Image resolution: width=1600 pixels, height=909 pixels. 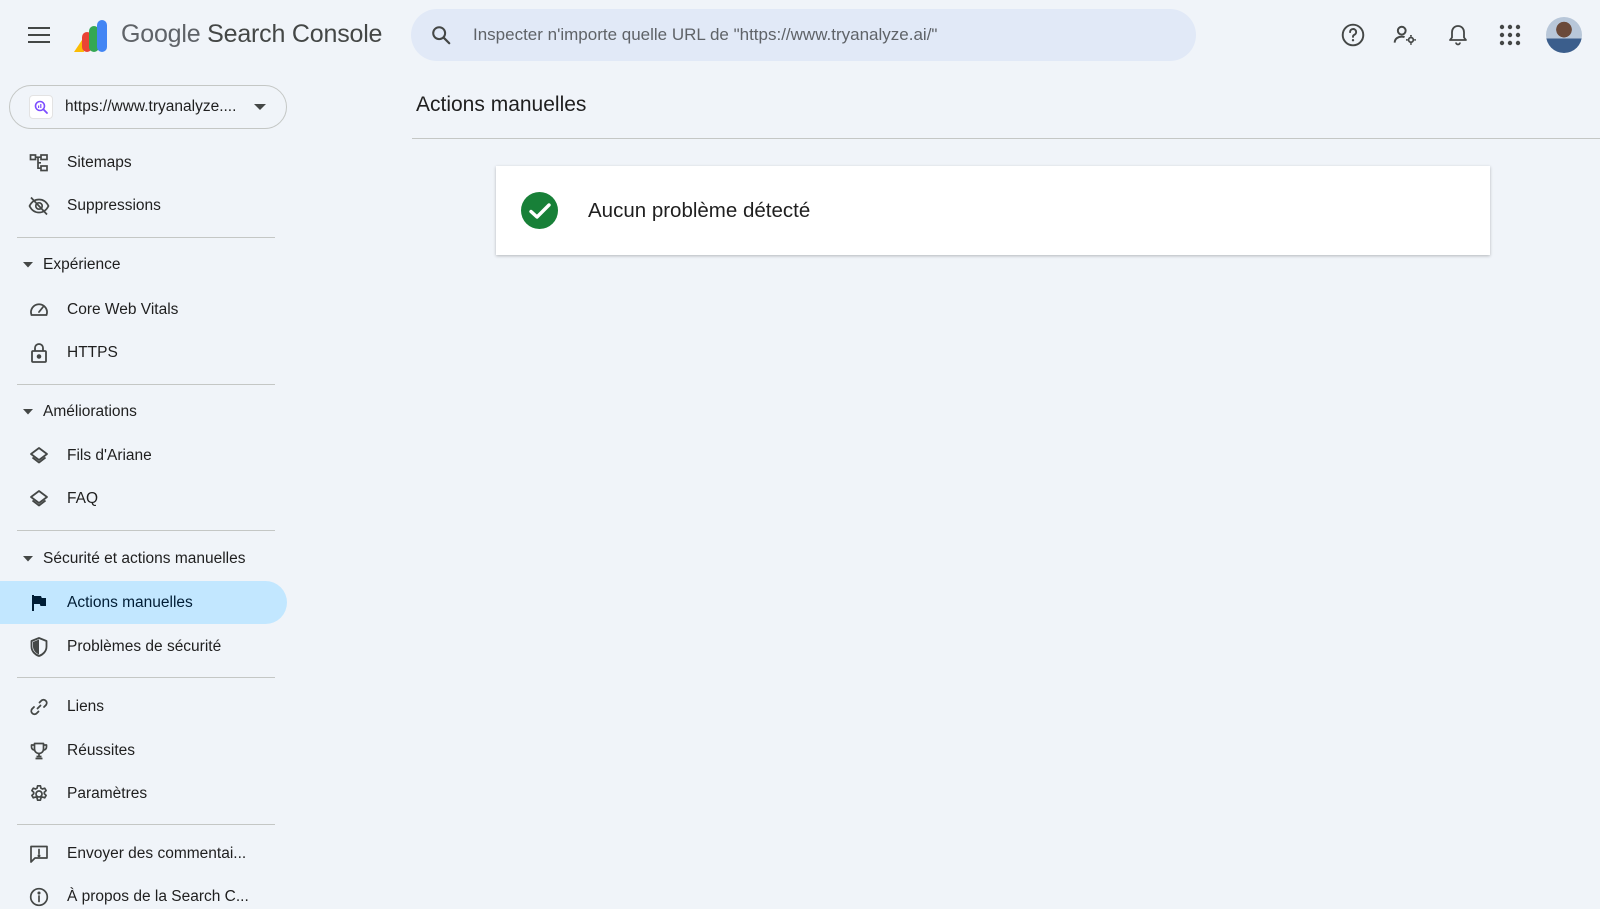 I want to click on sidebar-item-label: Actions manuelles, so click(x=130, y=602).